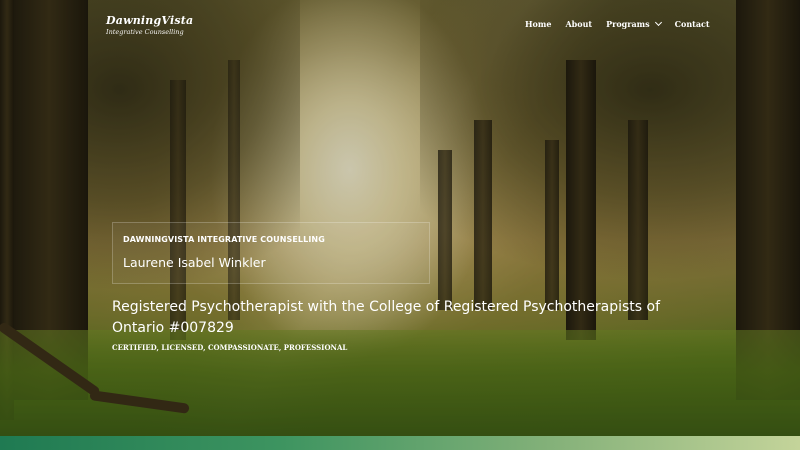 The image size is (800, 450). I want to click on nav-contact: Contact, so click(692, 24).